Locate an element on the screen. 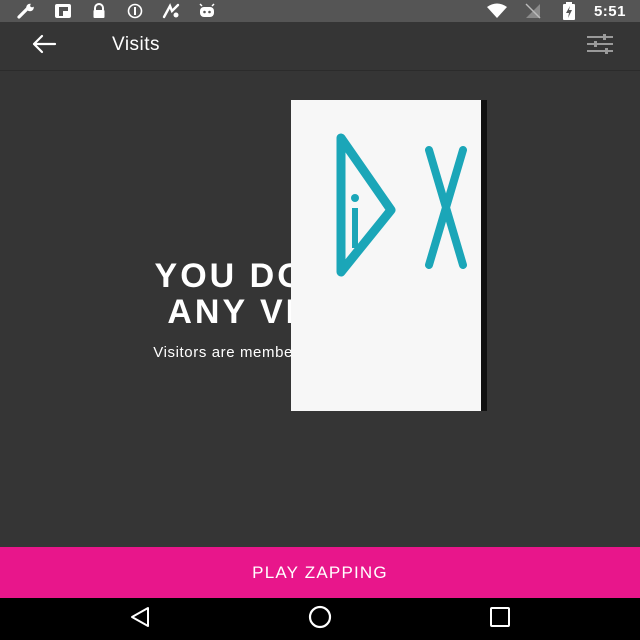 The image size is (640, 640). status-right-icons: 5:51 is located at coordinates (556, 11).